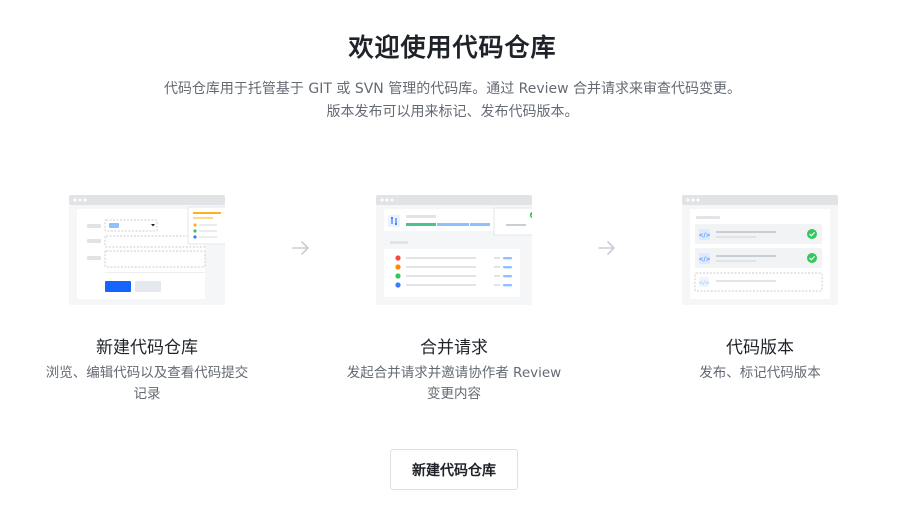 The height and width of the screenshot is (527, 905). What do you see at coordinates (454, 348) in the screenshot?
I see `feature-title: 合并请求` at bounding box center [454, 348].